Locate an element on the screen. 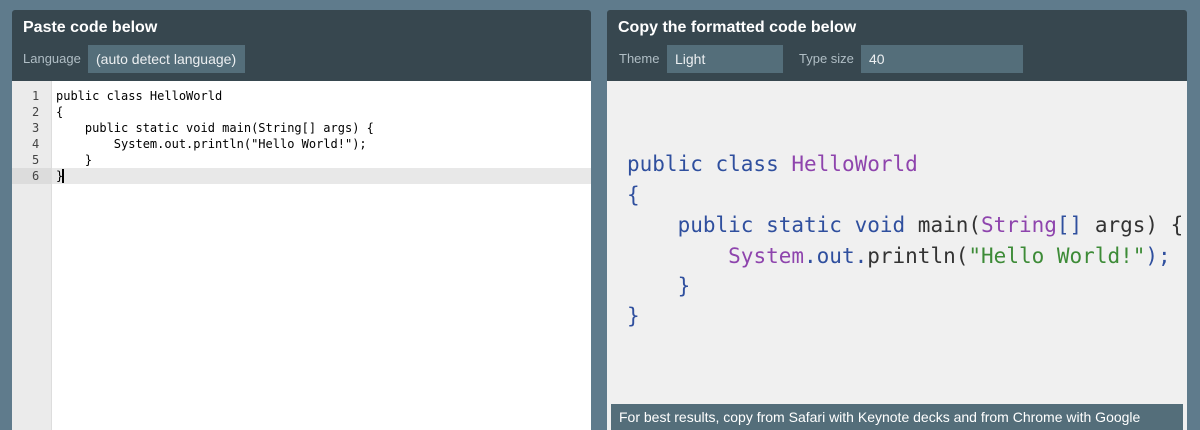 The width and height of the screenshot is (1200, 430). code-line: public static void main(String[] args) { is located at coordinates (215, 128).